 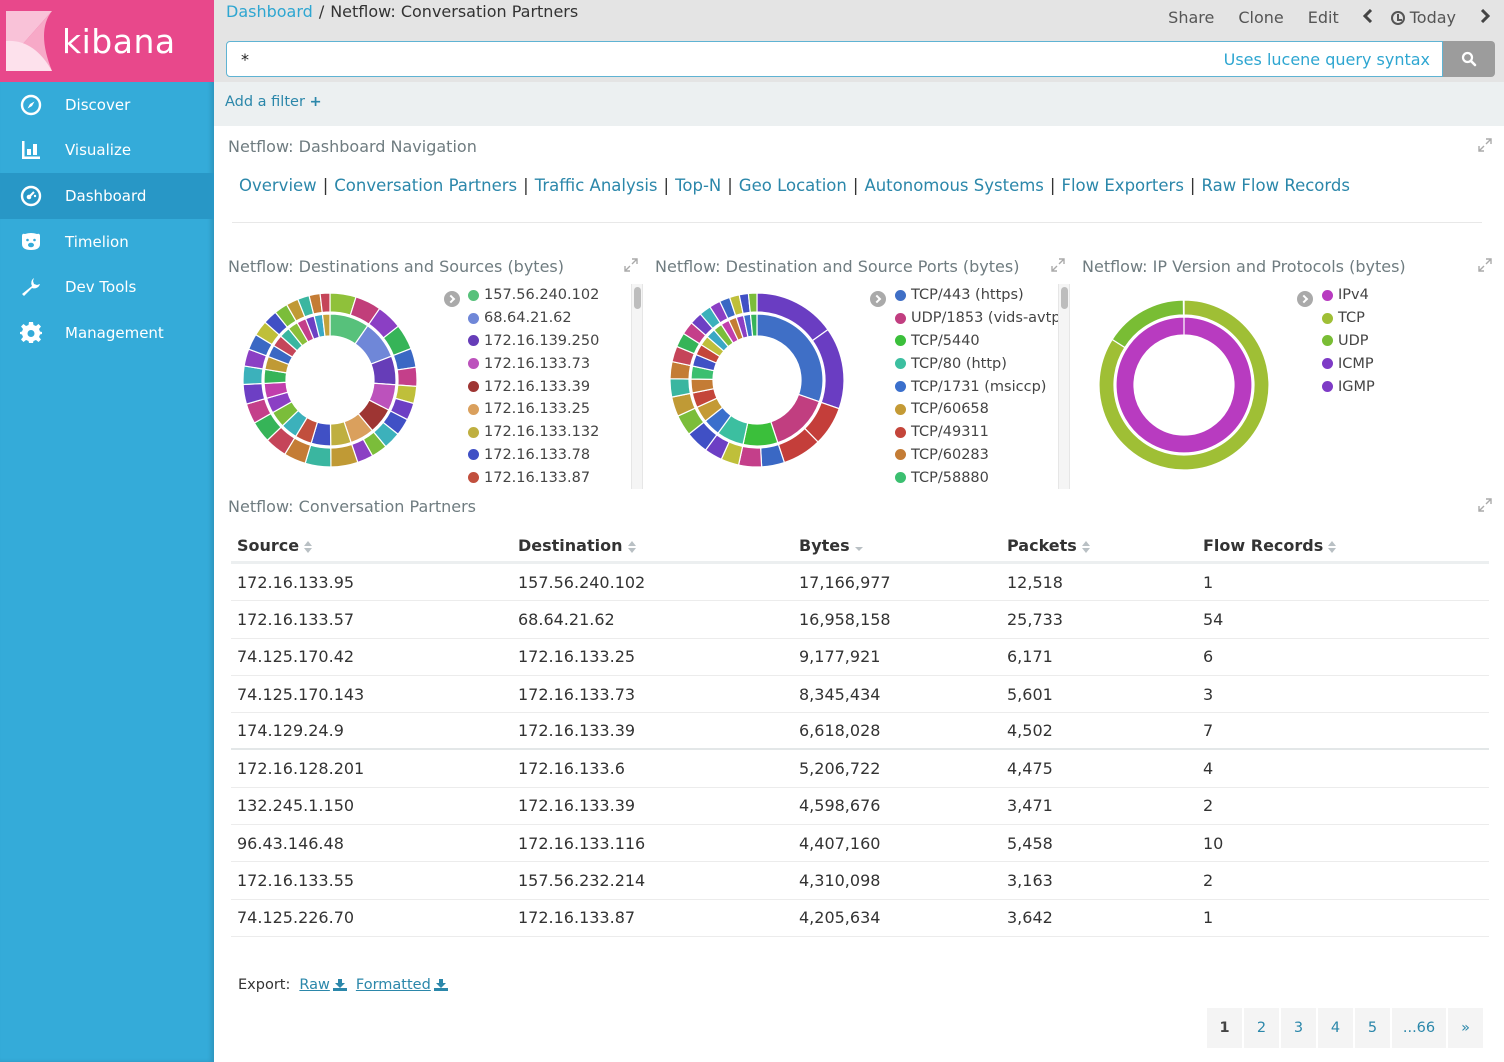 What do you see at coordinates (1423, 17) in the screenshot?
I see `time-picker-button: Today` at bounding box center [1423, 17].